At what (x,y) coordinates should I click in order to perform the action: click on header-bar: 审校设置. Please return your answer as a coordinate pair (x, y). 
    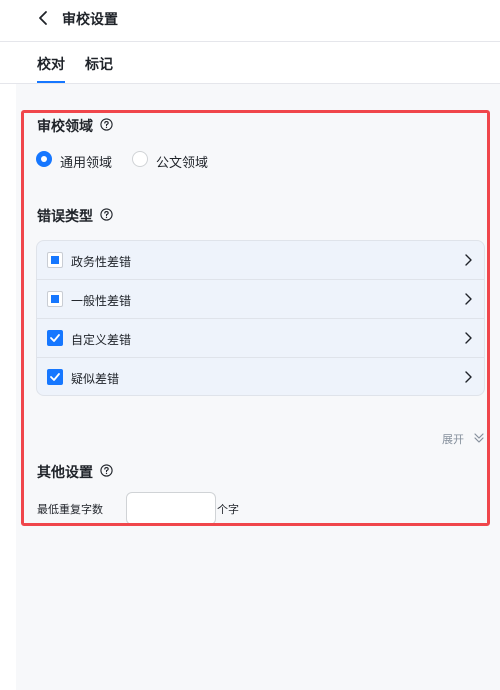
    Looking at the image, I should click on (250, 21).